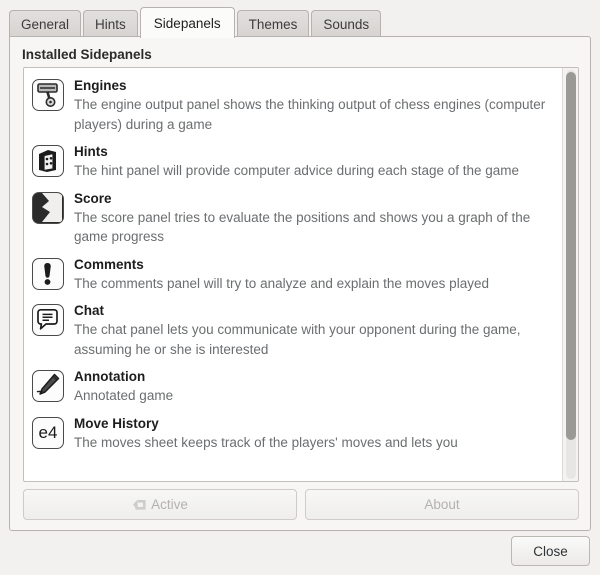  I want to click on tab-sounds-label: Sounds, so click(346, 24).